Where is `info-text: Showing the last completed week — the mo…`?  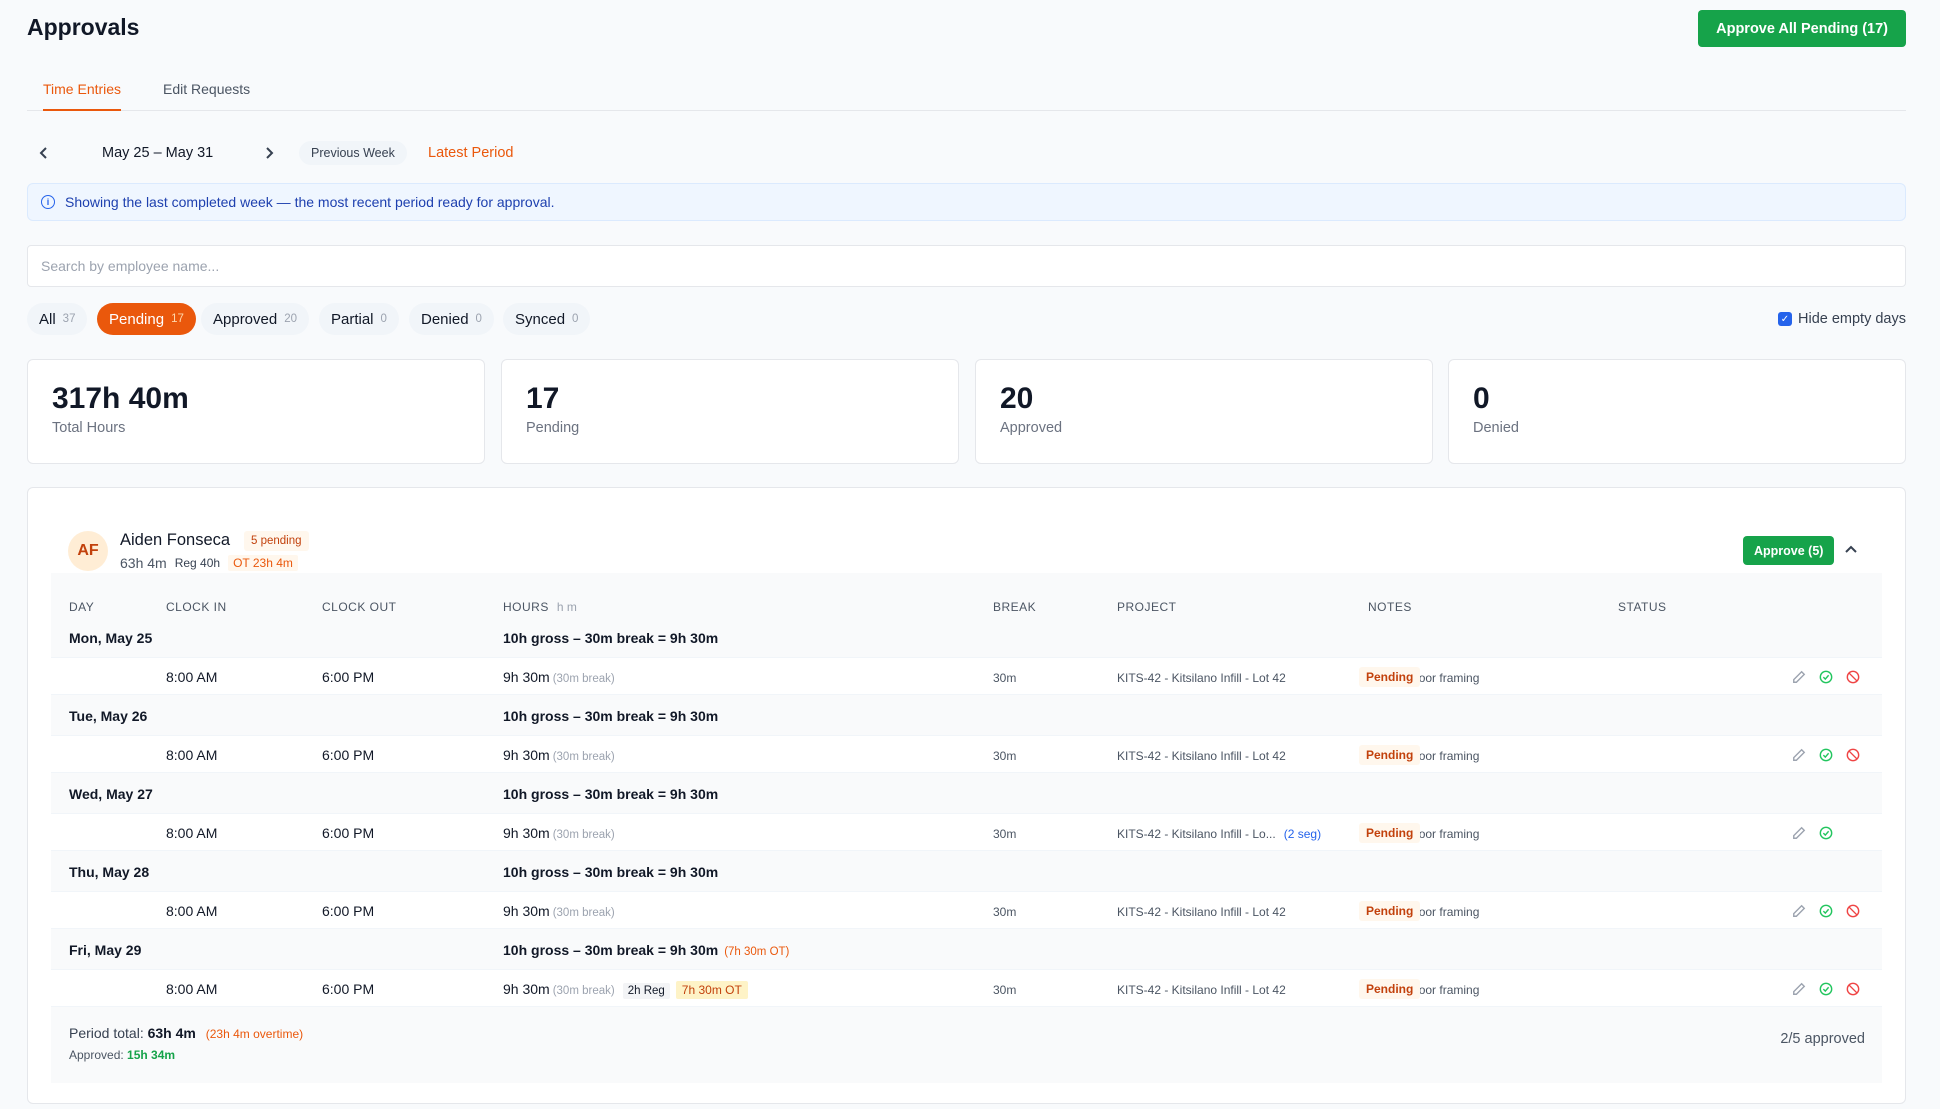 info-text: Showing the last completed week — the mo… is located at coordinates (310, 202).